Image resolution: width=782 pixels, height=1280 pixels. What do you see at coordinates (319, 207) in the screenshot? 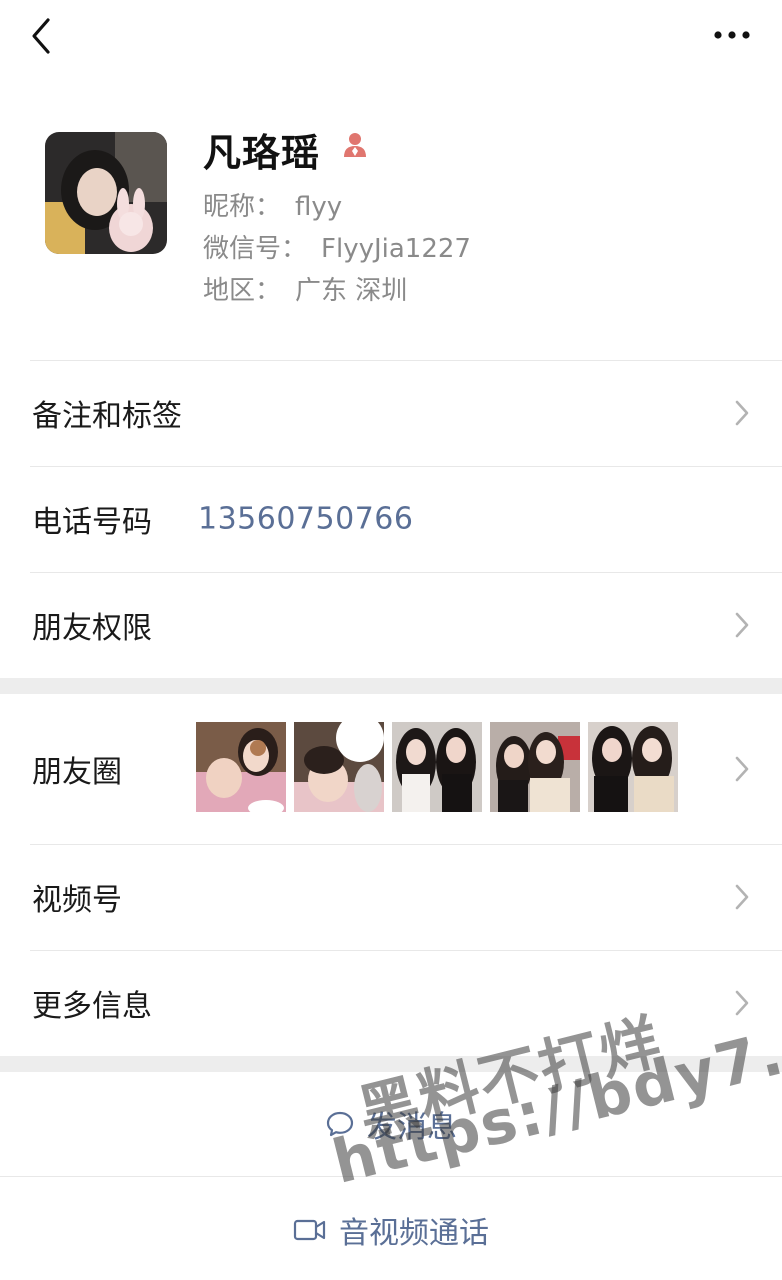
I see `nickname-value: flyy` at bounding box center [319, 207].